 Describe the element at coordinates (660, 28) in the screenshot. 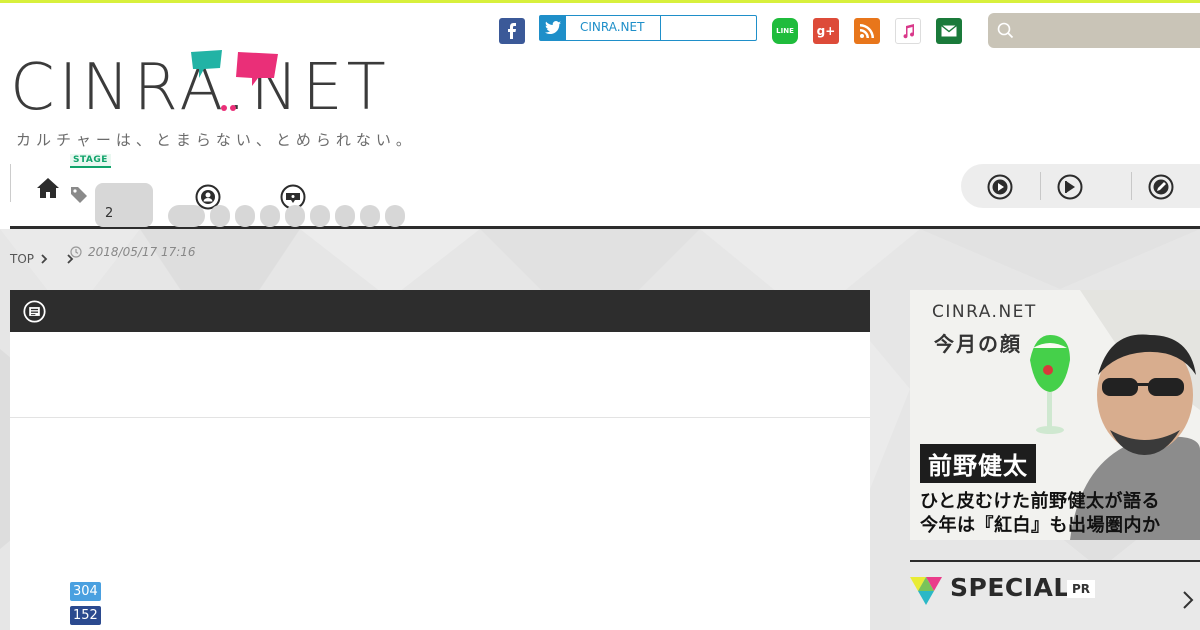

I see `twitter-divider` at that location.